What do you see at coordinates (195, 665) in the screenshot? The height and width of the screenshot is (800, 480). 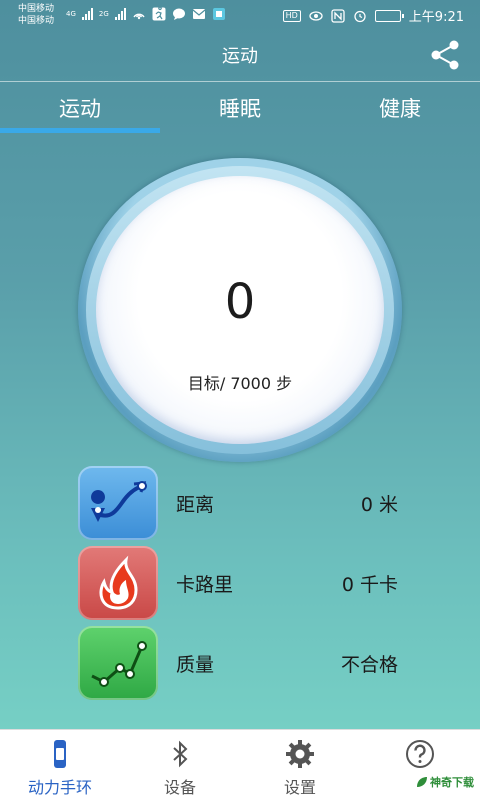 I see `quality-label: 质量` at bounding box center [195, 665].